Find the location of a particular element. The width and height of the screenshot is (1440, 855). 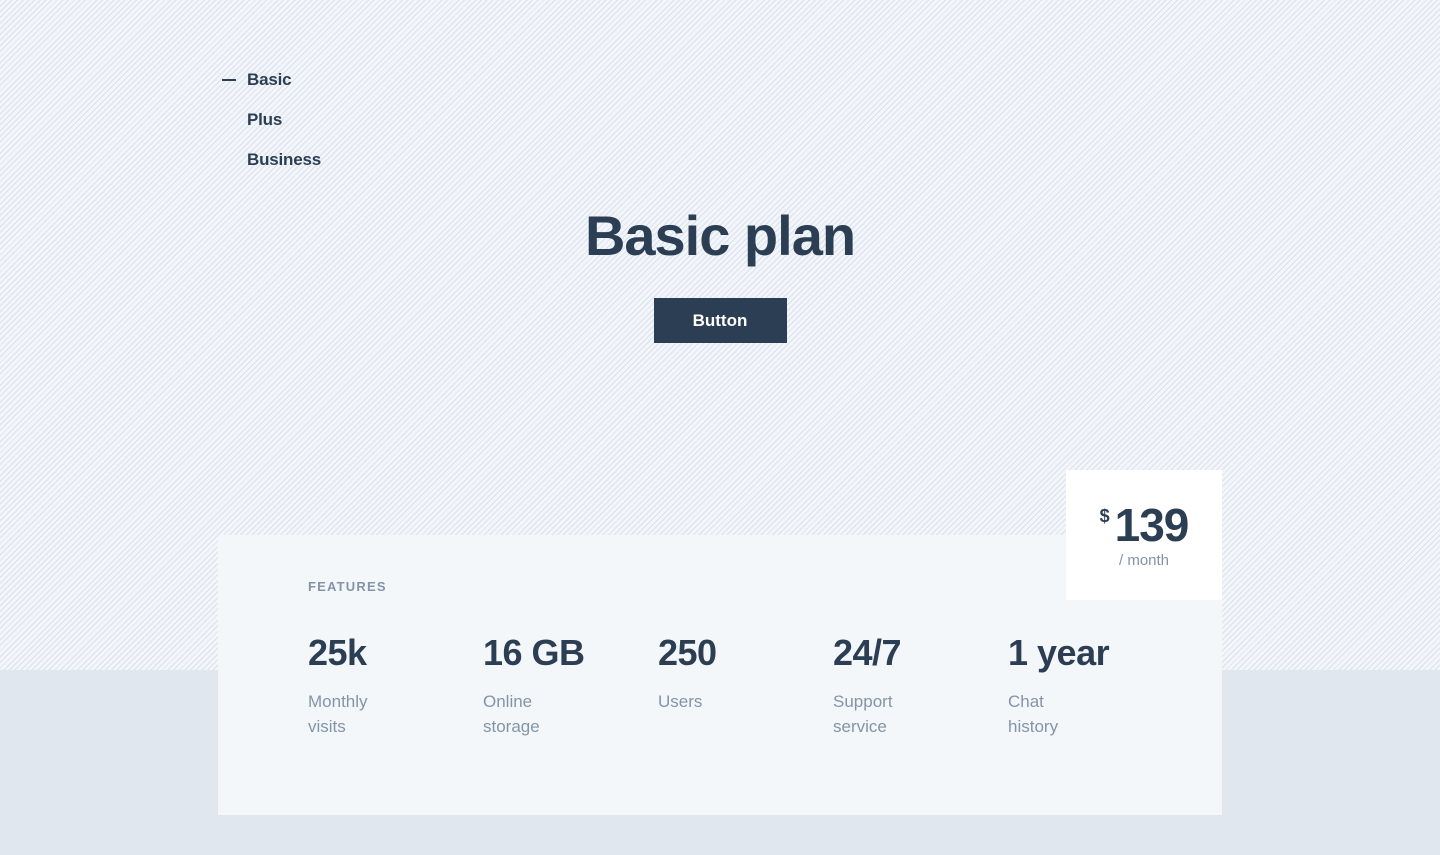

stat-value: 1 year is located at coordinates (1059, 652).